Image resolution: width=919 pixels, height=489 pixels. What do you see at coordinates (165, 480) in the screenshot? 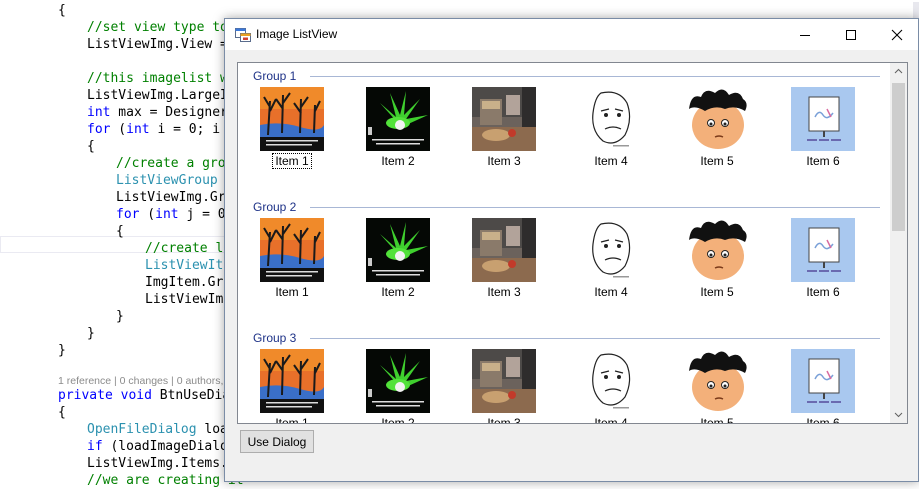
I see `code-token: //we are creating it` at bounding box center [165, 480].